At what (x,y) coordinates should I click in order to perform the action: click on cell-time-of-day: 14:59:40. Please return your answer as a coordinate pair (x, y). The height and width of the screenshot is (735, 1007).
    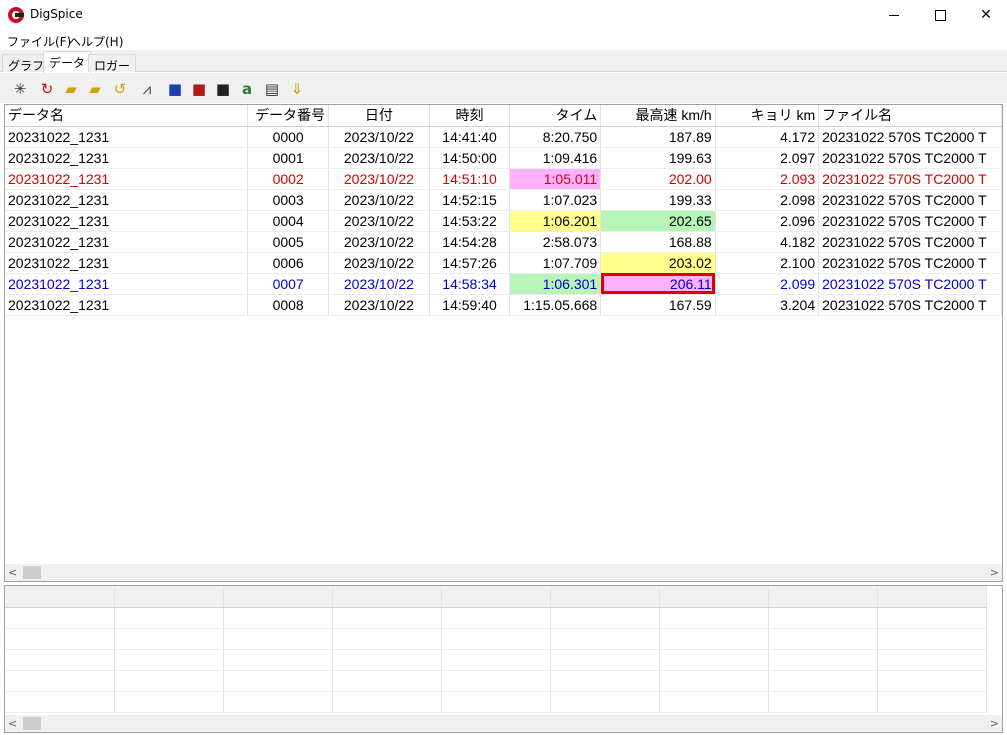
    Looking at the image, I should click on (470, 305).